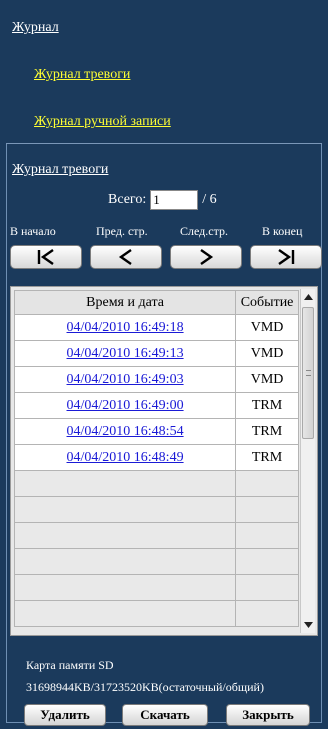 The image size is (328, 729). Describe the element at coordinates (307, 461) in the screenshot. I see `table-scrollbar` at that location.